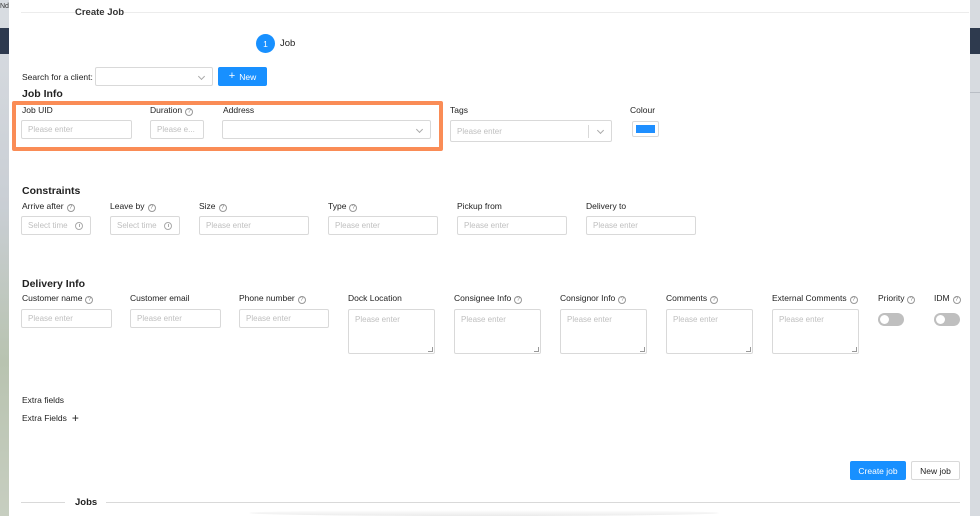 The height and width of the screenshot is (516, 980). What do you see at coordinates (66, 318) in the screenshot?
I see `customer-name-input: Please enter` at bounding box center [66, 318].